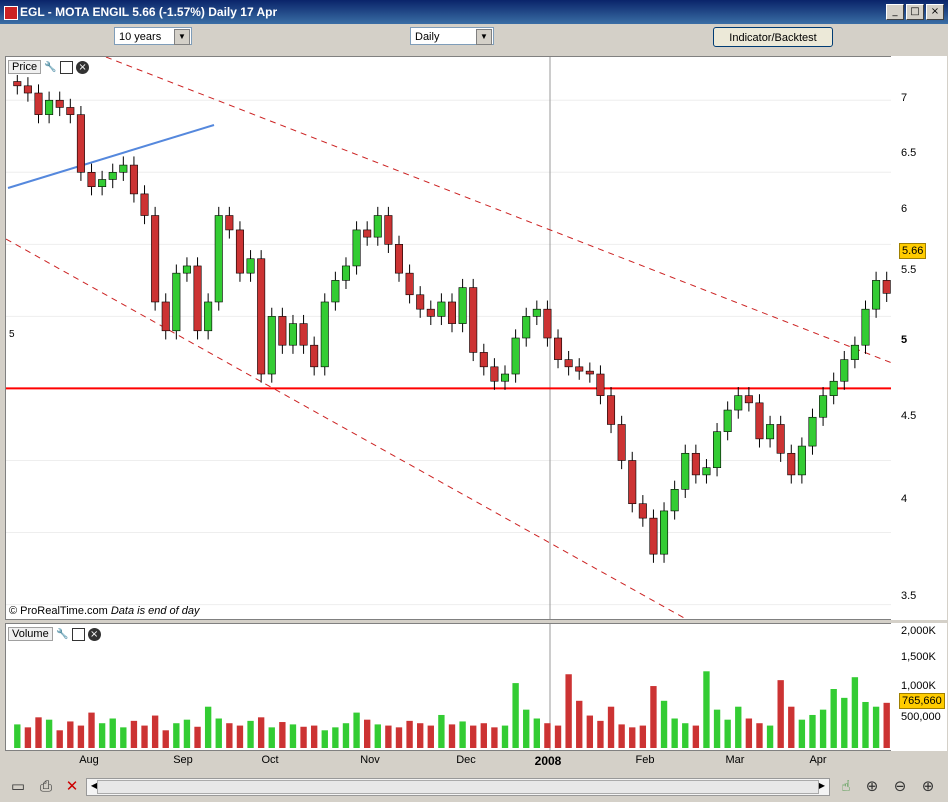 The width and height of the screenshot is (948, 802). I want to click on scroll-right-icon: ▶, so click(822, 786).